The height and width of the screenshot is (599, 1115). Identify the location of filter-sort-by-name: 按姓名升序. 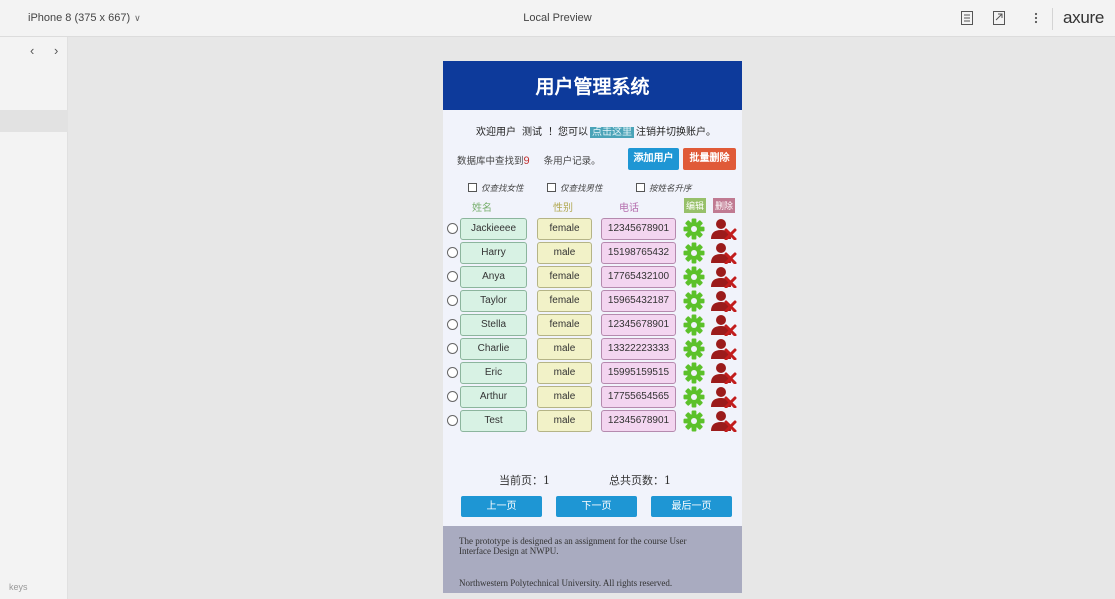
(664, 188).